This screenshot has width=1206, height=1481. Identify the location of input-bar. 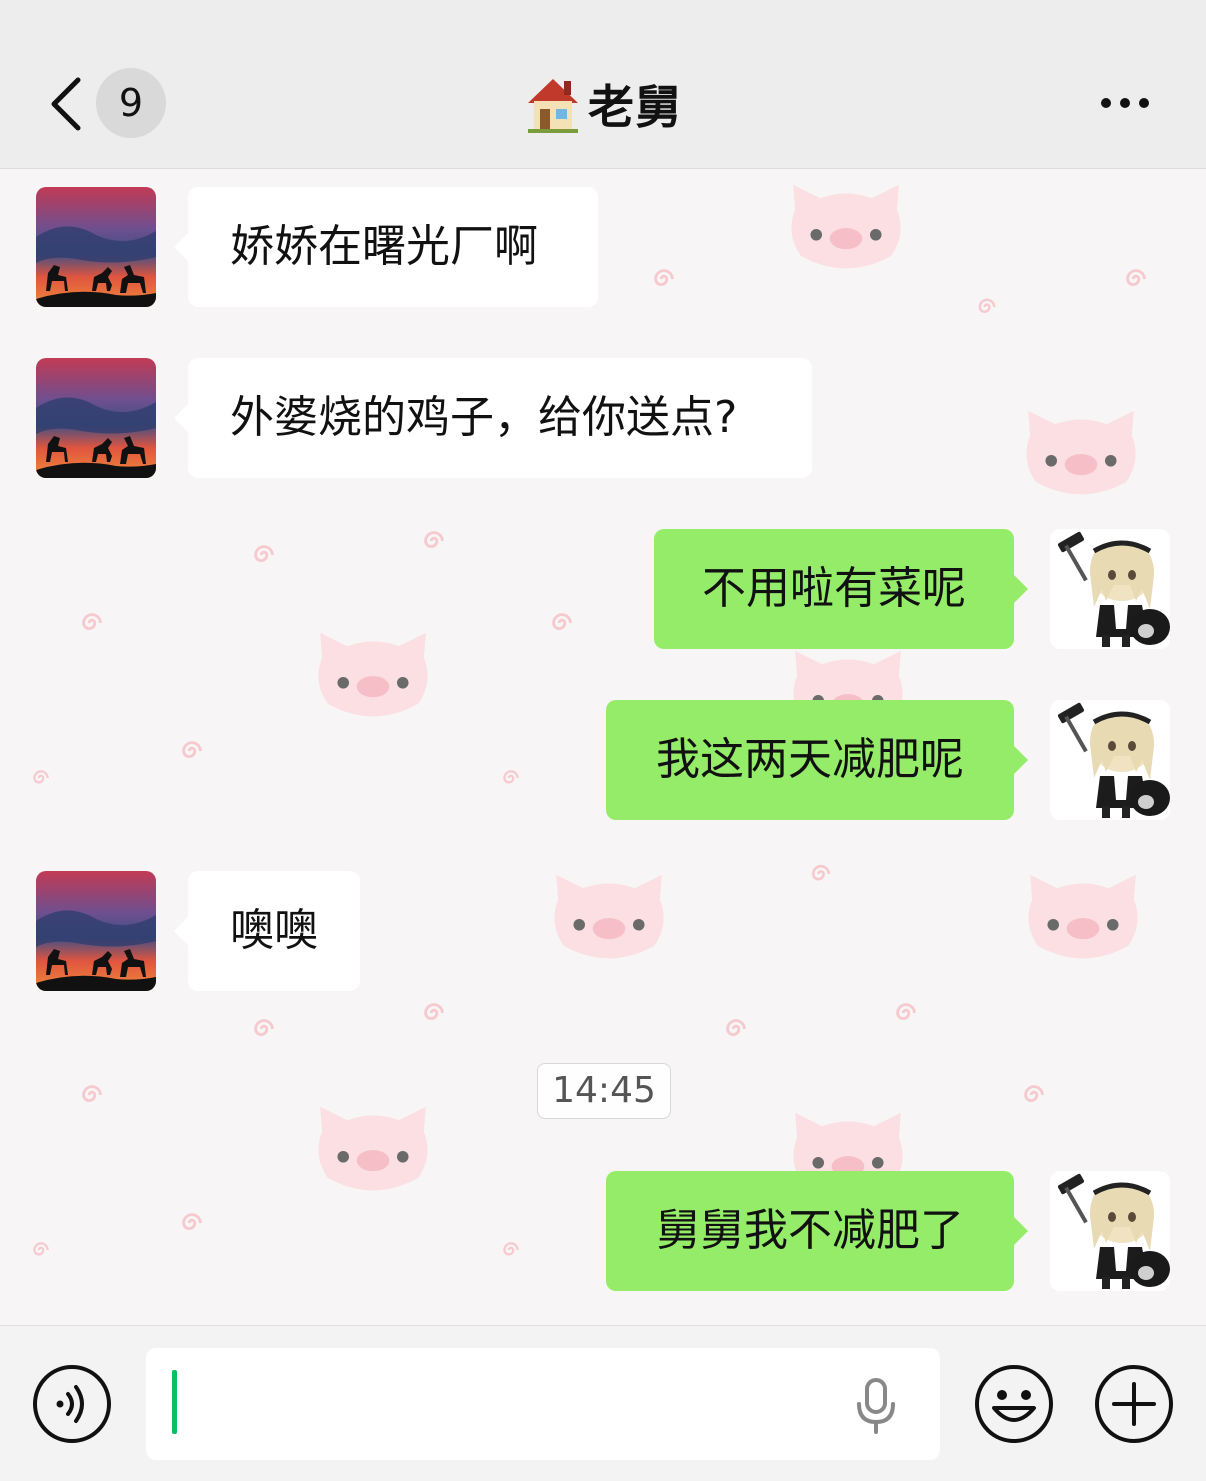
(603, 1403).